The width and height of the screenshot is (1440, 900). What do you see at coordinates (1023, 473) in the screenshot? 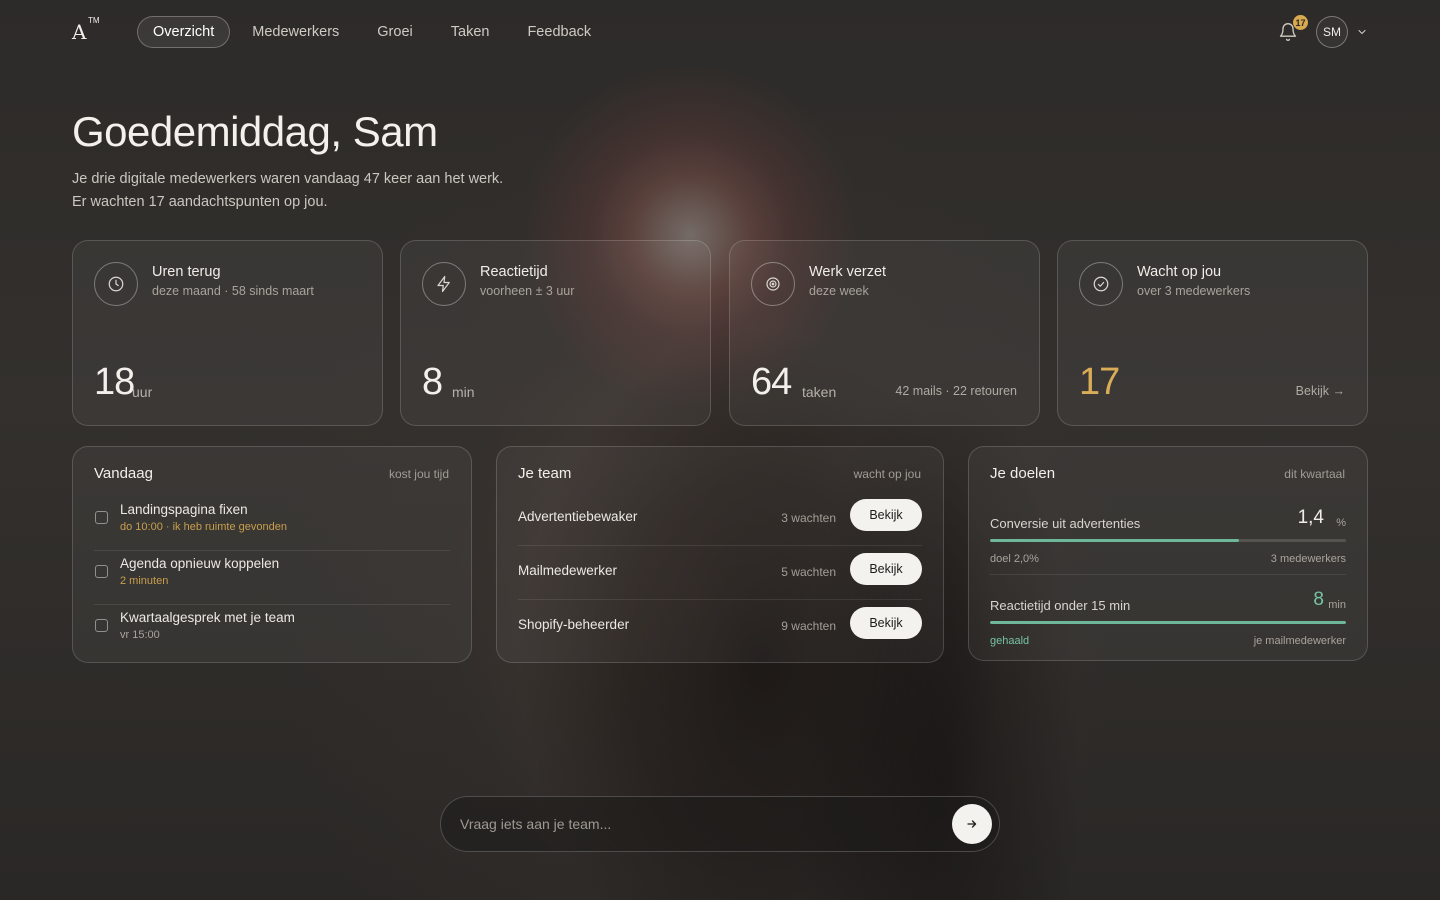
I see `card-title: Je doelen` at bounding box center [1023, 473].